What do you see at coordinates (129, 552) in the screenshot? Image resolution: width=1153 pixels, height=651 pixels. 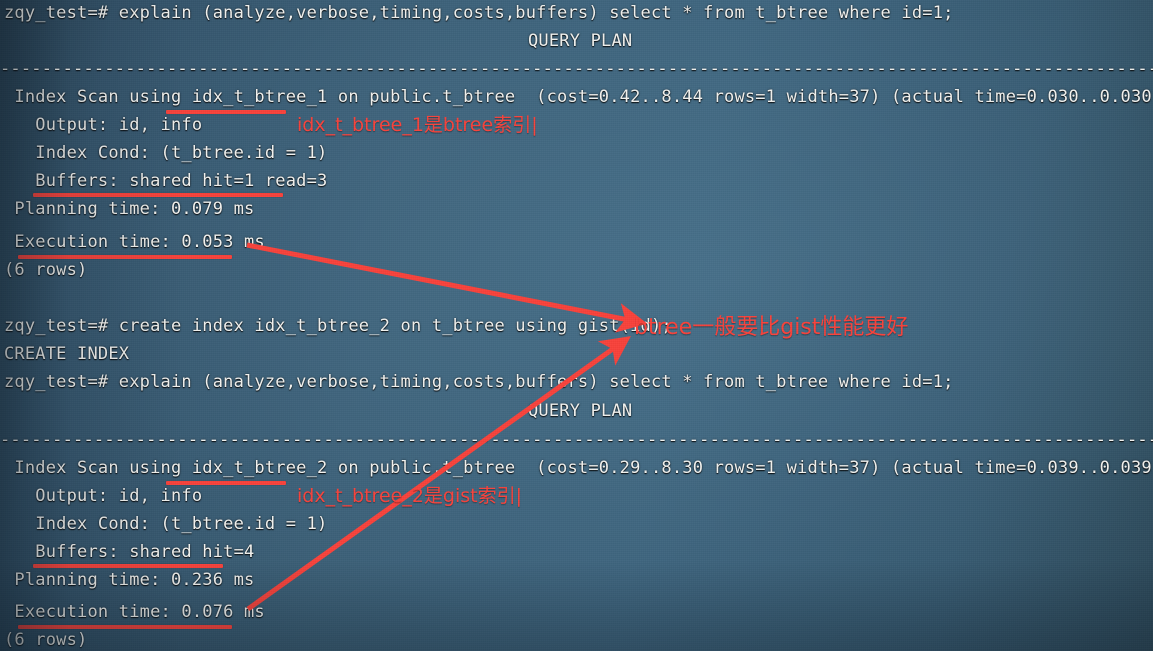 I see `terminal-line: Buffers: shared hit=4` at bounding box center [129, 552].